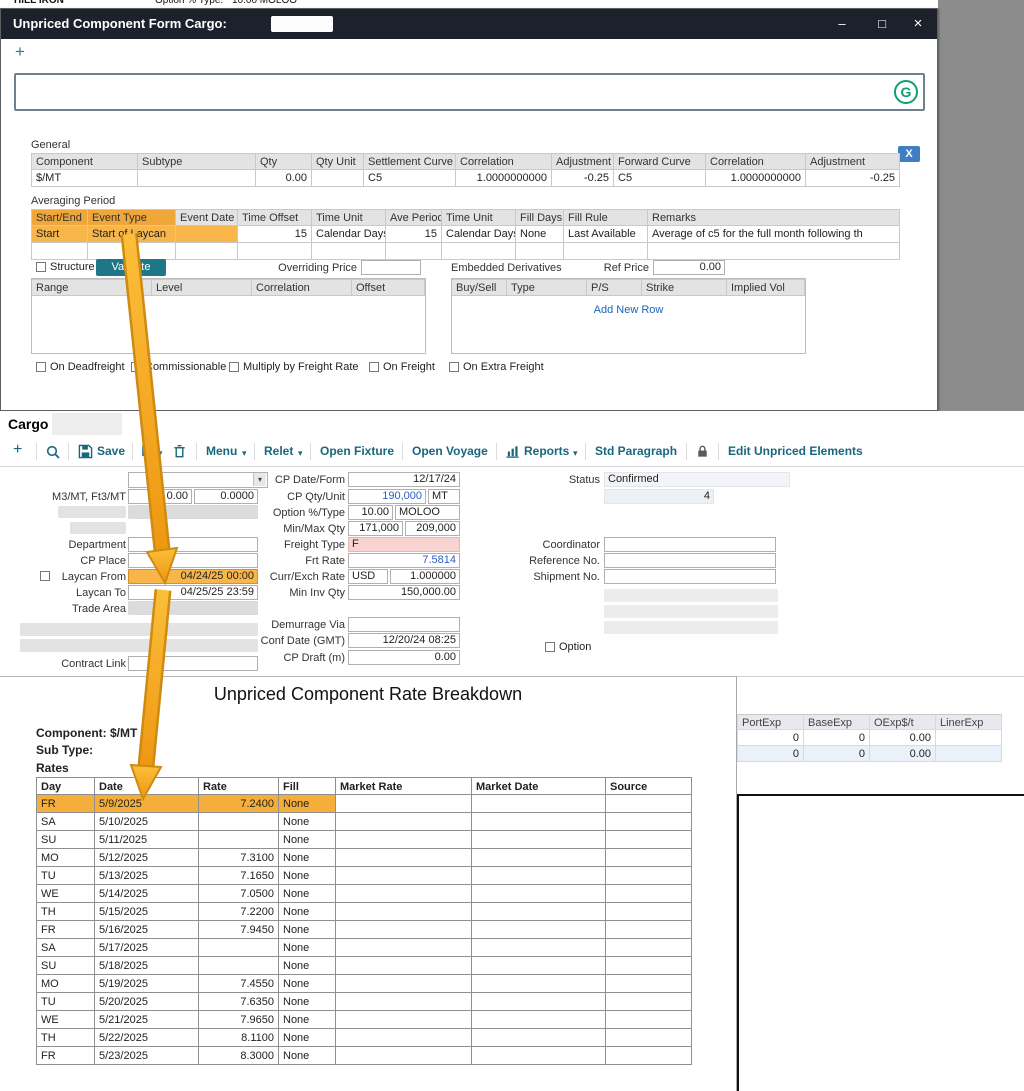 This screenshot has width=1024, height=1091. What do you see at coordinates (404, 560) in the screenshot?
I see `frt-rate-input: 7.5814` at bounding box center [404, 560].